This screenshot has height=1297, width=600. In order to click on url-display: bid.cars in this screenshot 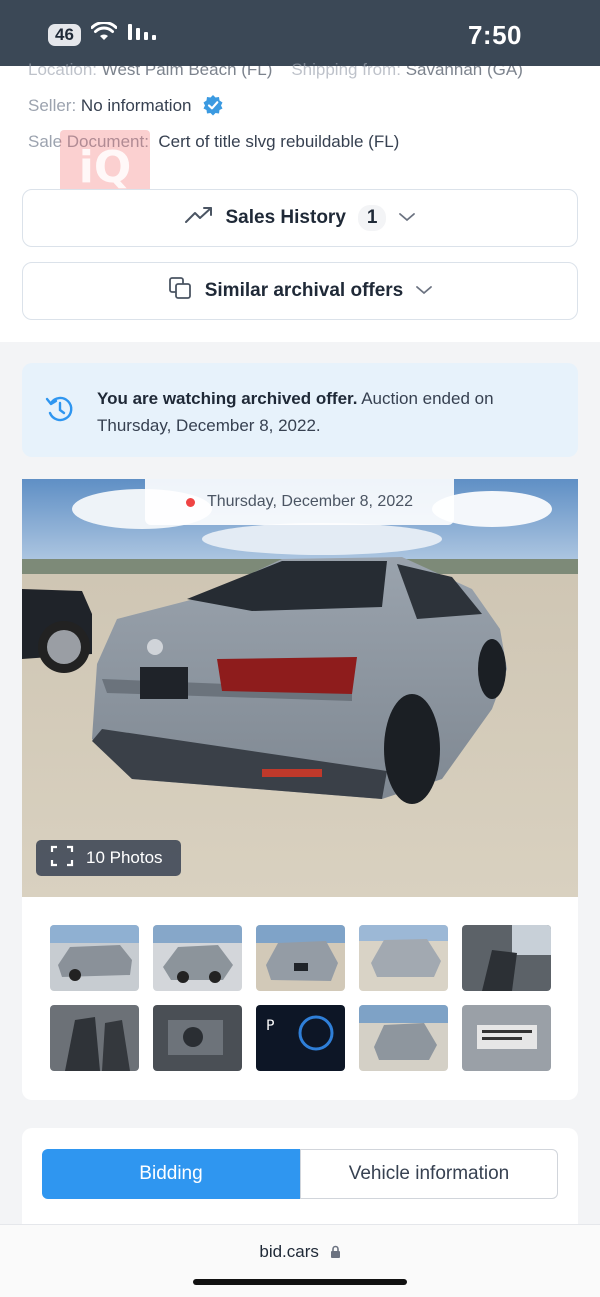, I will do `click(300, 1252)`.